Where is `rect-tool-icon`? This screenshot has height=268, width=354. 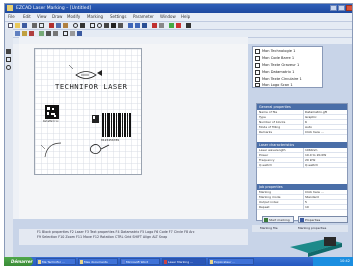
rect-tool-icon is located at coordinates (8, 59).